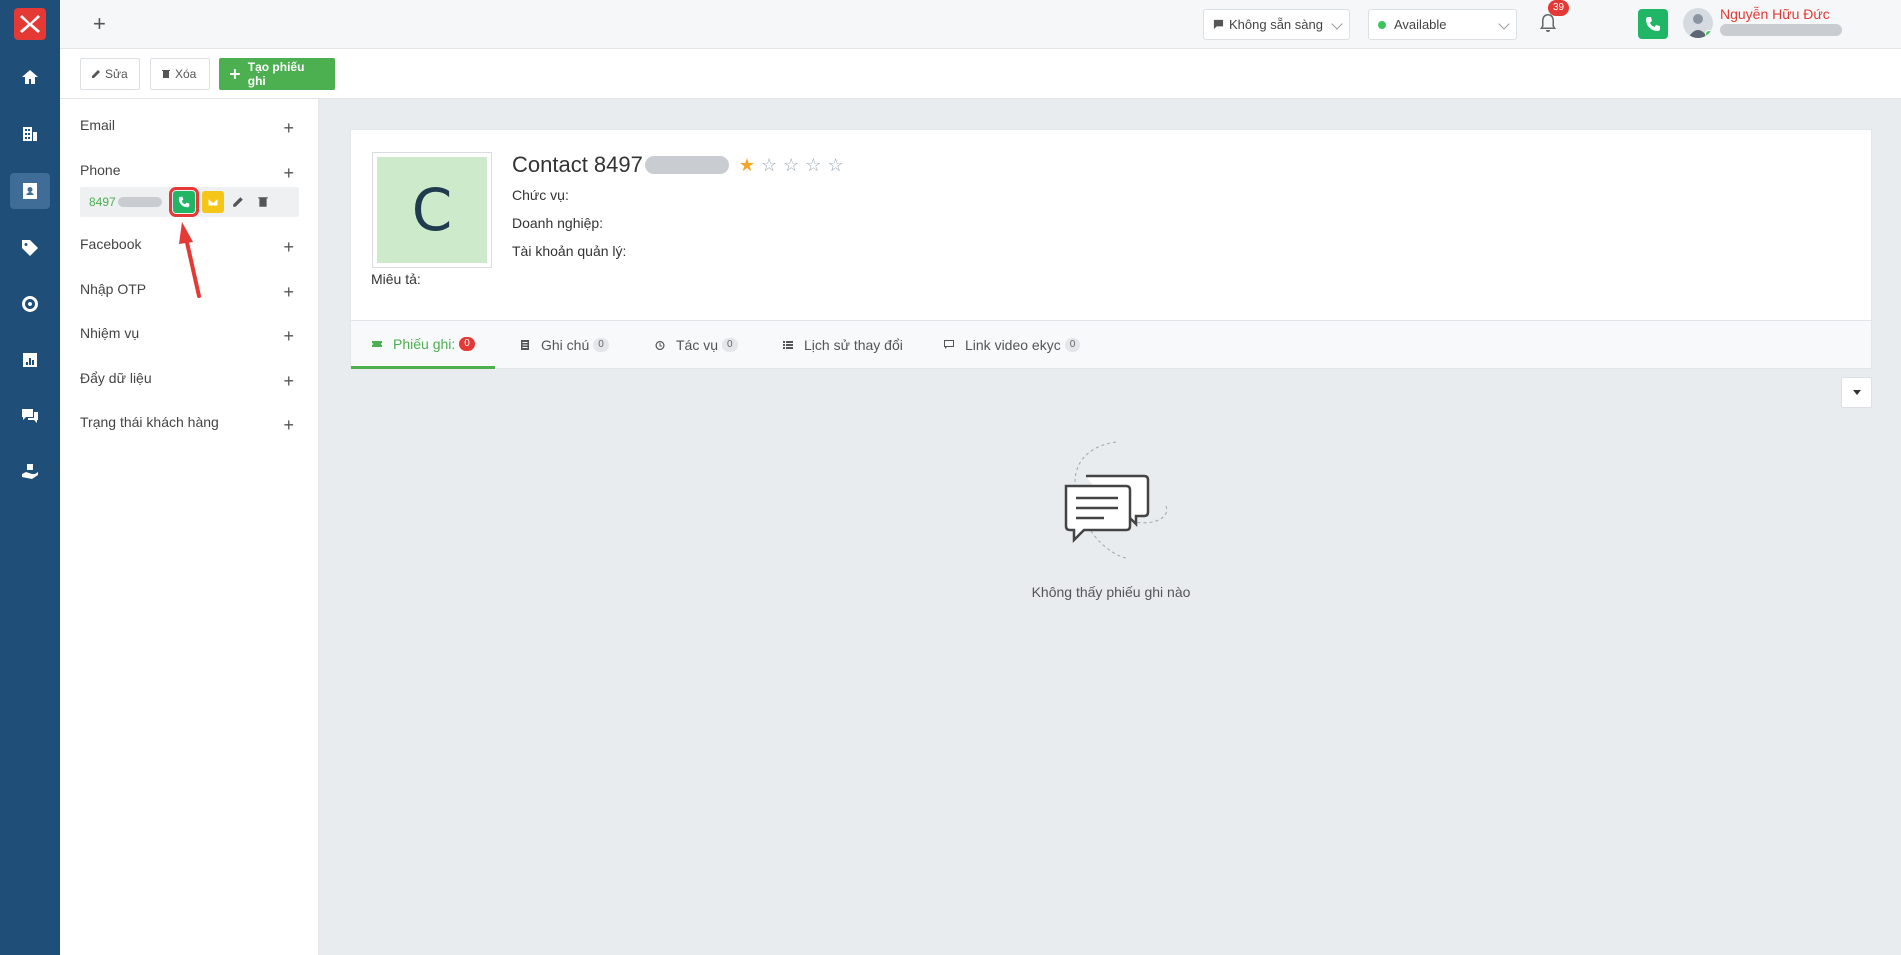 The image size is (1901, 955). Describe the element at coordinates (191, 128) in the screenshot. I see `section-email: Email +` at that location.